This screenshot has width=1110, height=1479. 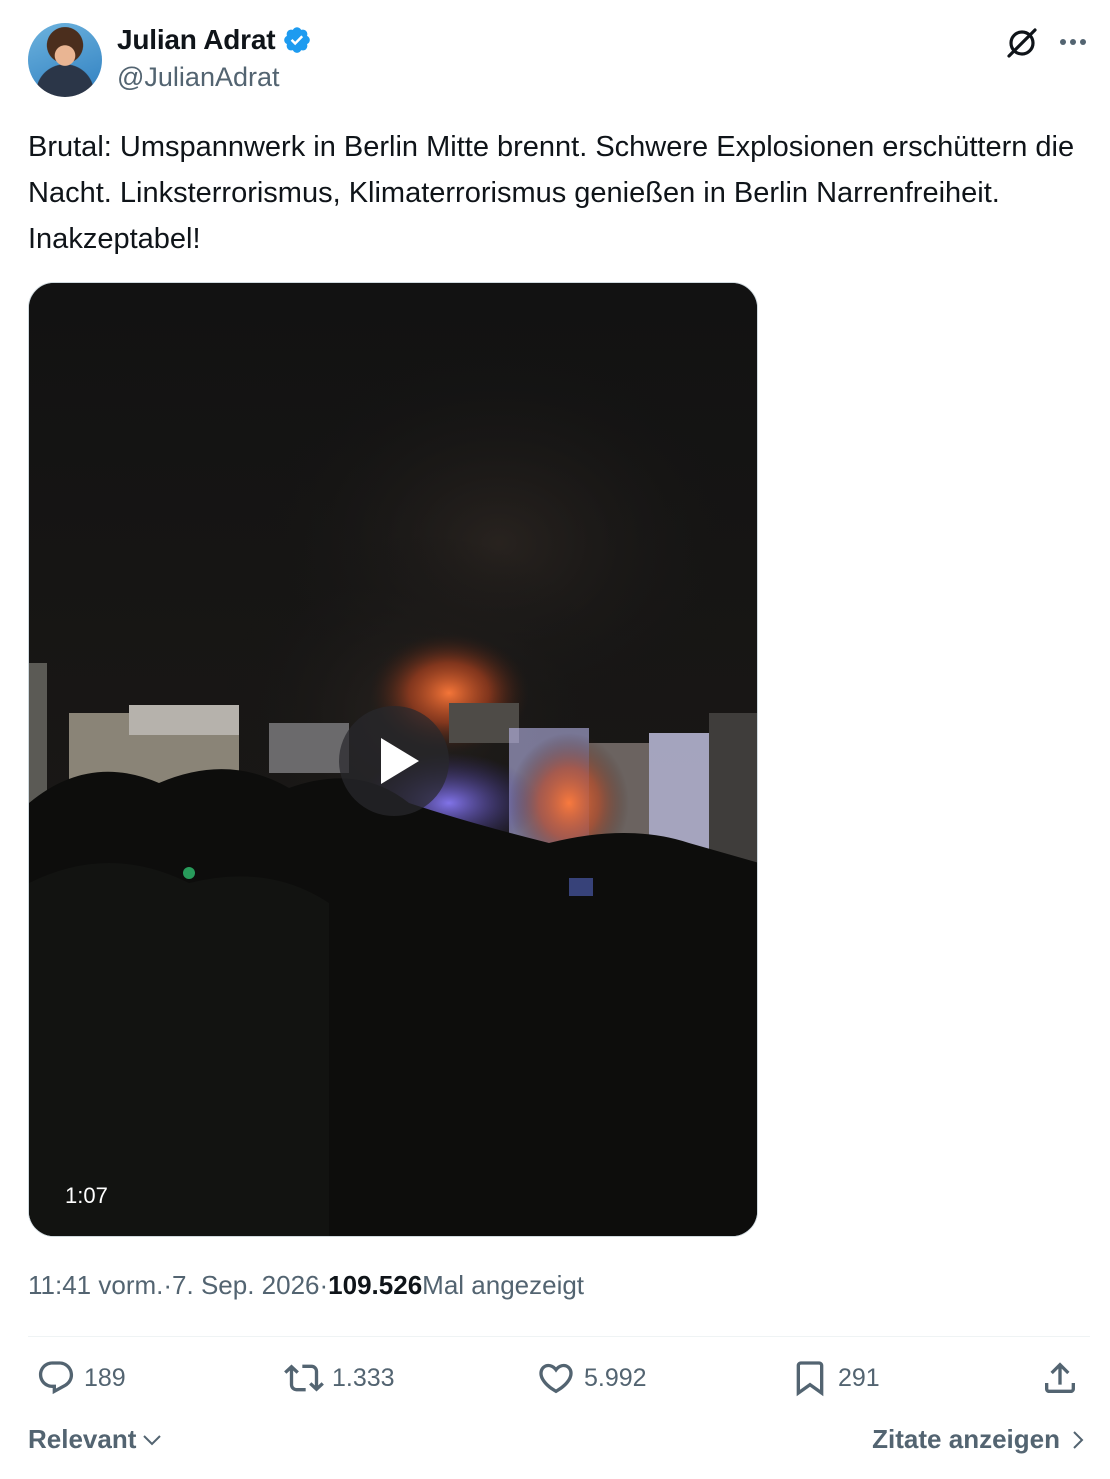 I want to click on tweet-date: 7. Sep. 2026, so click(x=245, y=1285).